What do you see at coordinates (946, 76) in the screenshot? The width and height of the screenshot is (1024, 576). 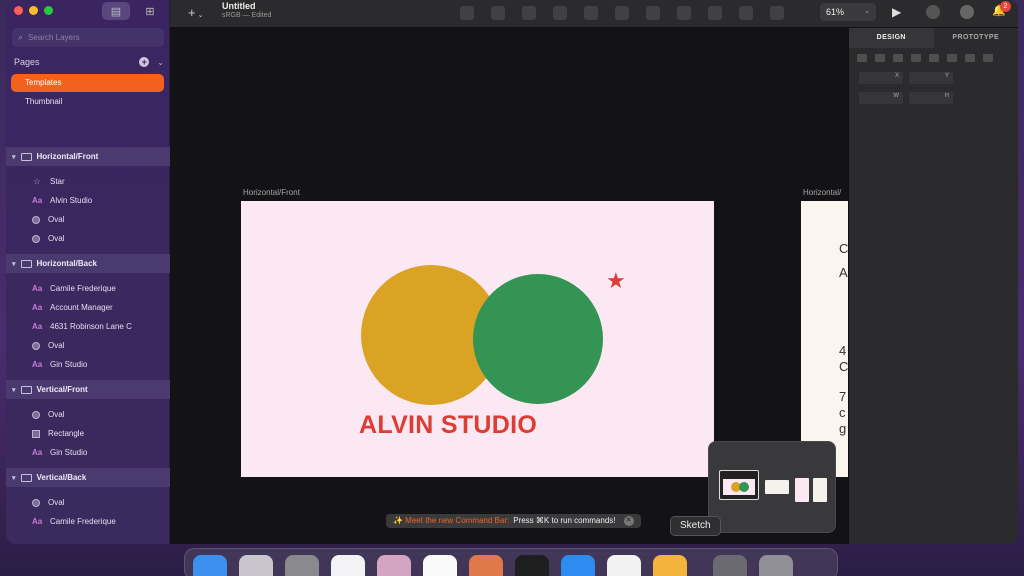 I see `y-label: Y` at bounding box center [946, 76].